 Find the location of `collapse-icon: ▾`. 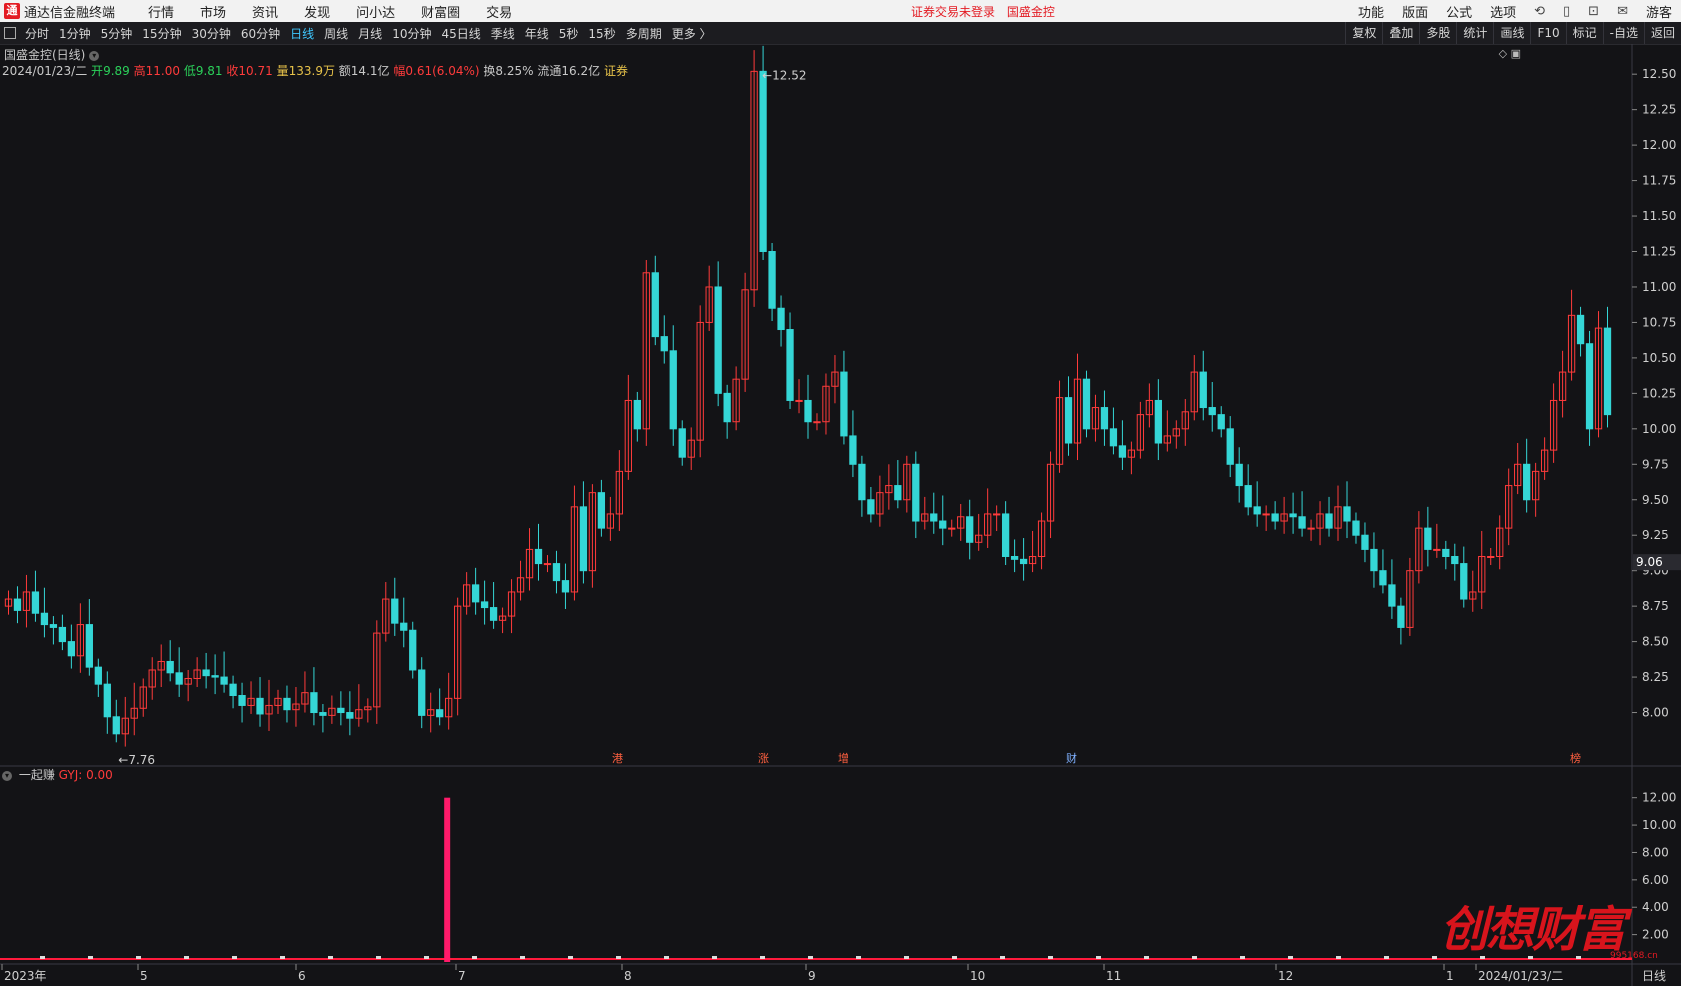

collapse-icon: ▾ is located at coordinates (7, 775).